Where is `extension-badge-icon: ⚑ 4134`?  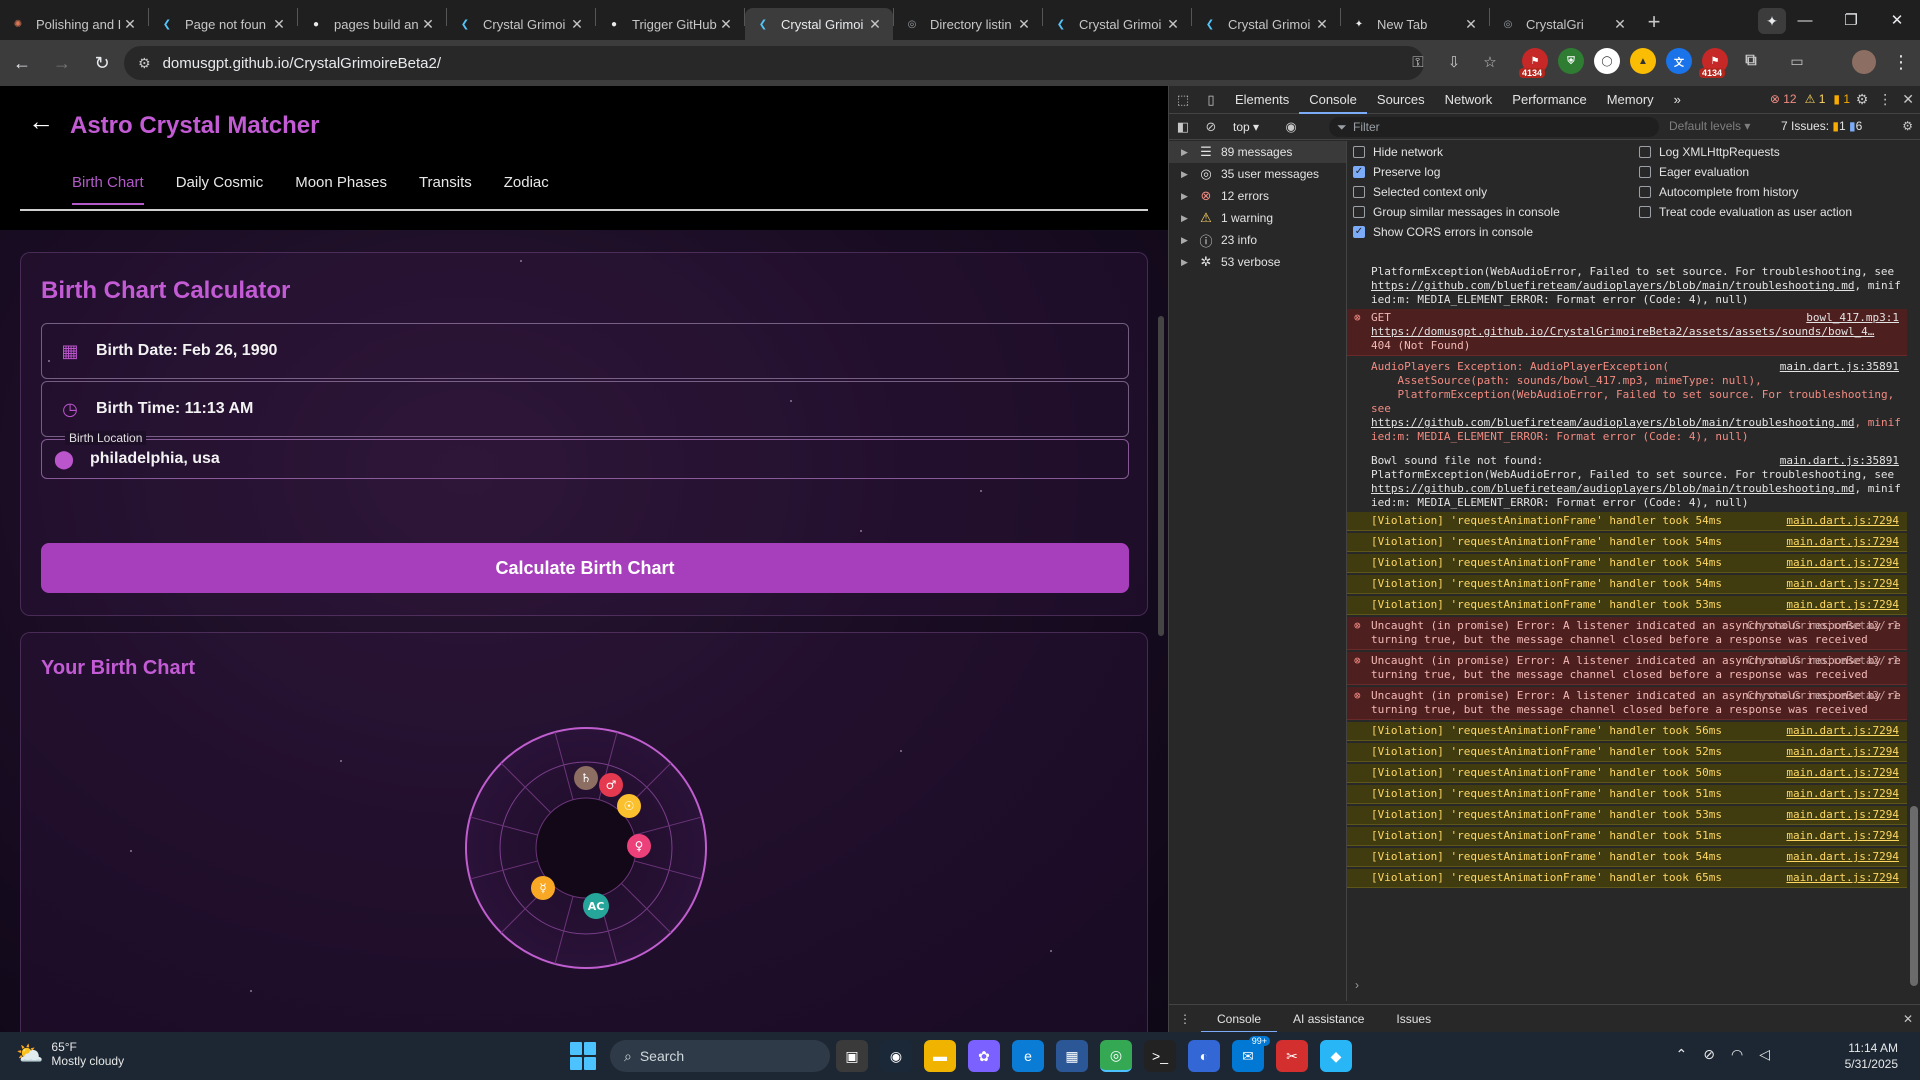 extension-badge-icon: ⚑ 4134 is located at coordinates (1533, 63).